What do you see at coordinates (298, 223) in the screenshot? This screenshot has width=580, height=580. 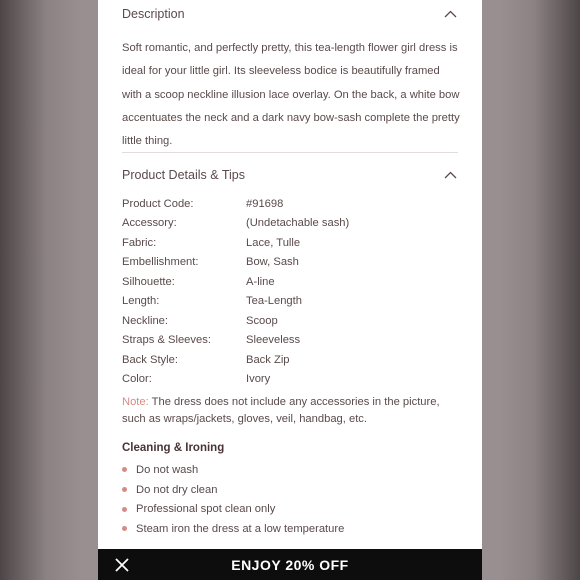 I see `detail-value: (Undetachable sash)` at bounding box center [298, 223].